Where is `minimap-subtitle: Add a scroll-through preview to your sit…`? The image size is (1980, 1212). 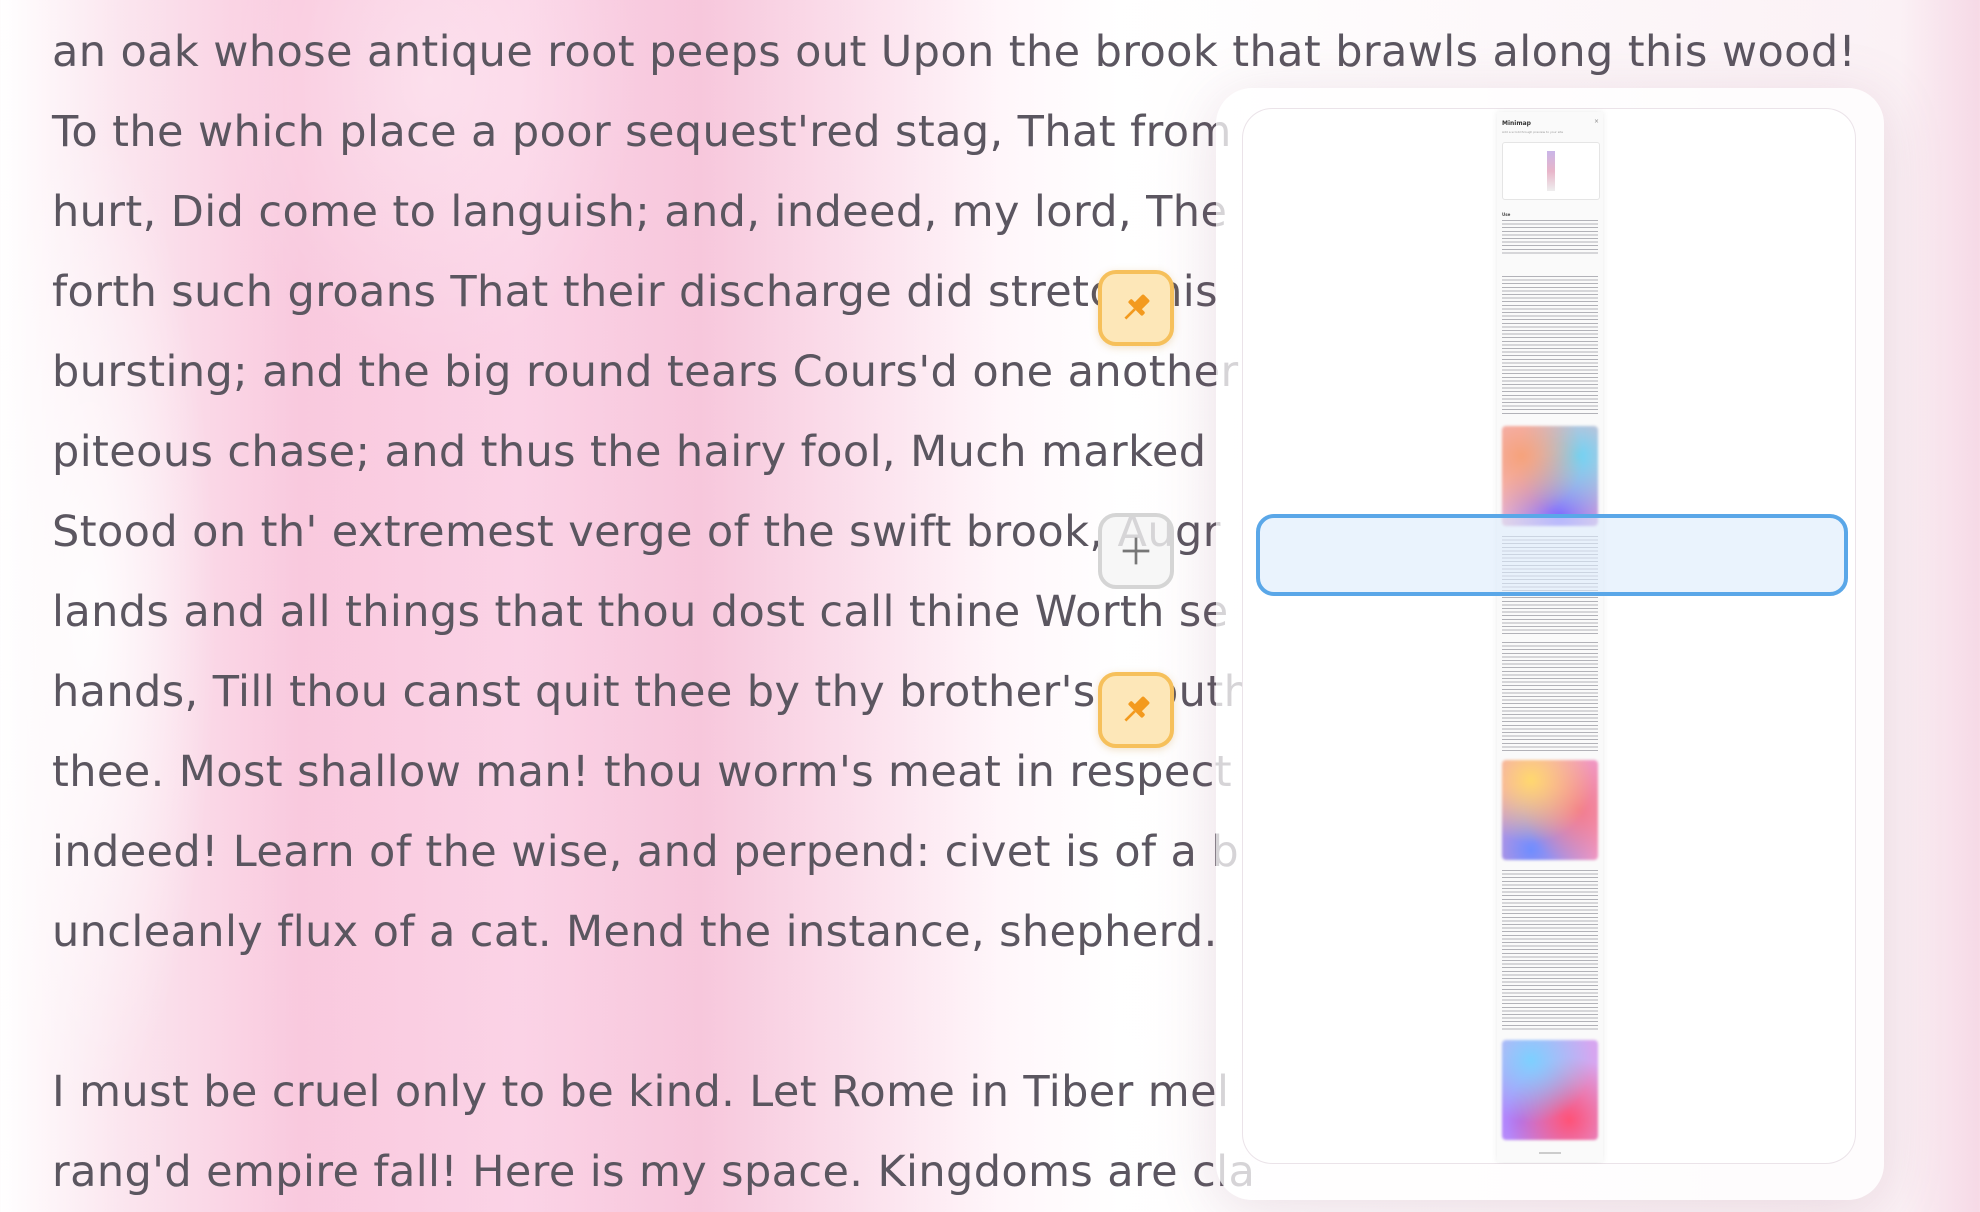 minimap-subtitle: Add a scroll-through preview to your sit… is located at coordinates (1533, 132).